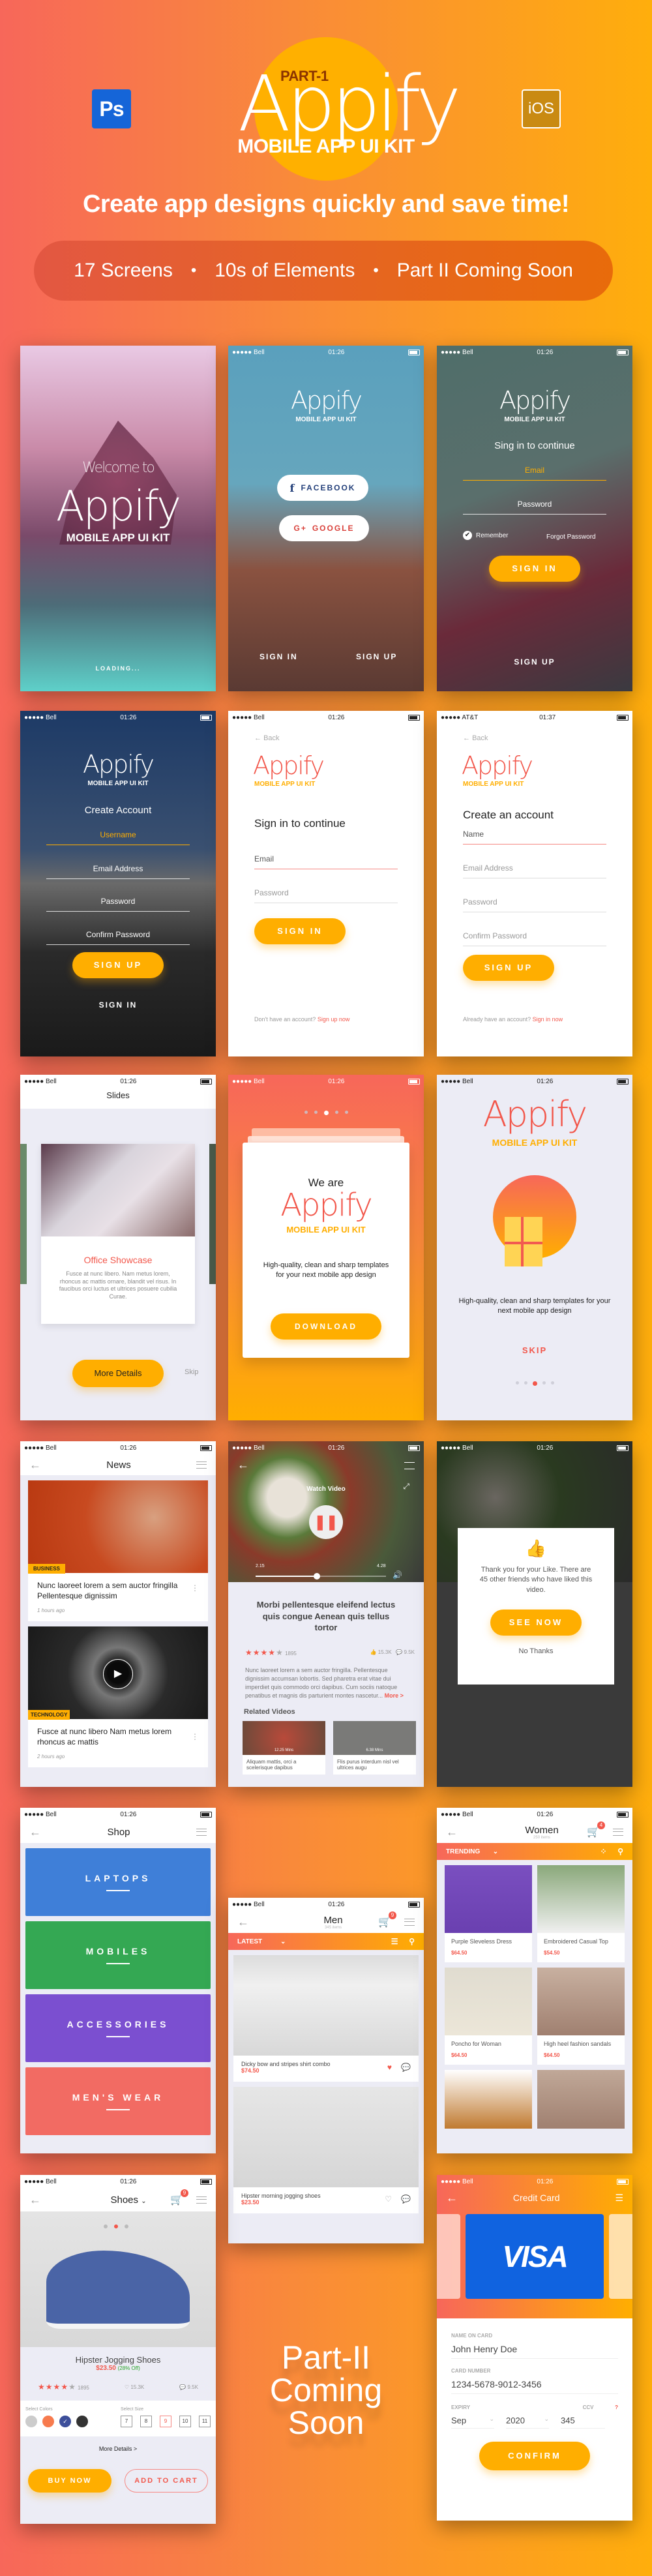  I want to click on forgot-password-link: Forgot Password, so click(571, 537).